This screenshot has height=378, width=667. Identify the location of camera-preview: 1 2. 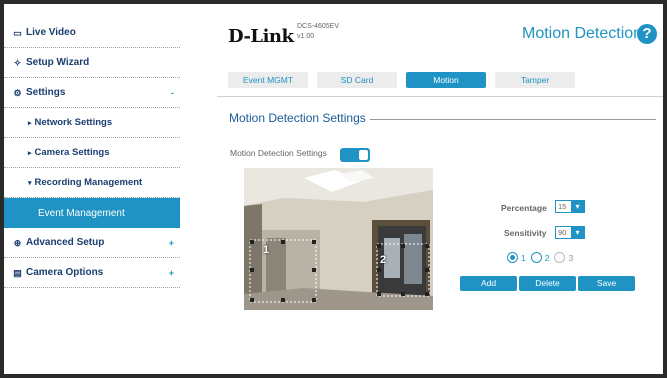
(338, 239).